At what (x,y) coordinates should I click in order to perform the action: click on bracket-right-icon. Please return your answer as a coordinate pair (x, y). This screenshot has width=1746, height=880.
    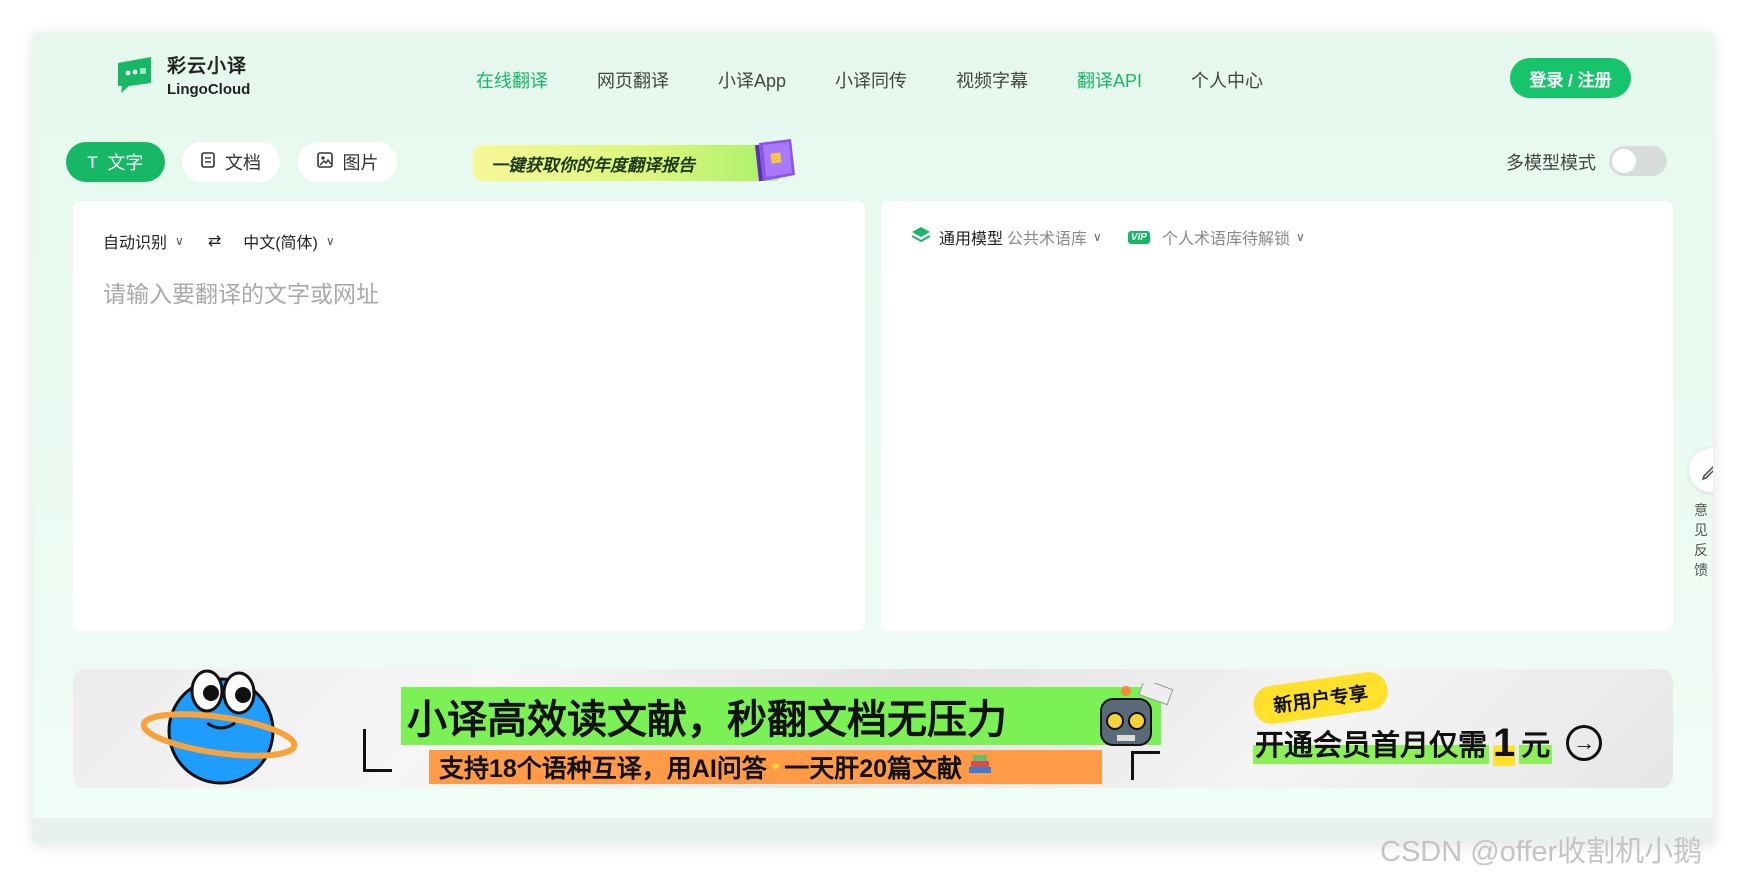
    Looking at the image, I should click on (1145, 765).